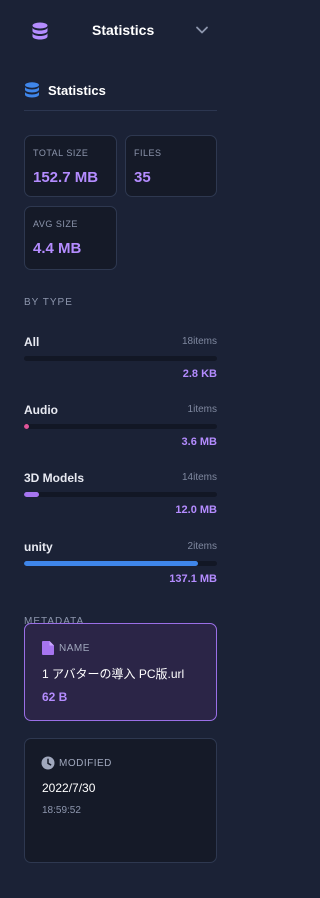  What do you see at coordinates (148, 153) in the screenshot?
I see `stat-label: FILES` at bounding box center [148, 153].